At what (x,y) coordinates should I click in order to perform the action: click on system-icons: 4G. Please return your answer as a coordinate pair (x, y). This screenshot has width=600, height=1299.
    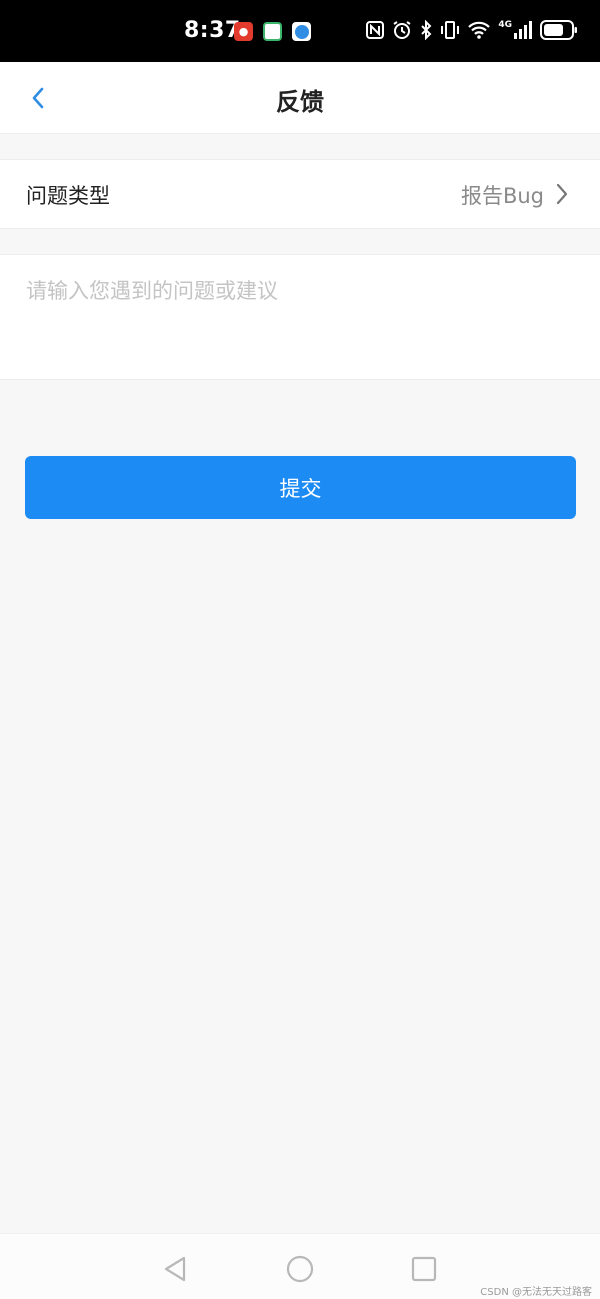
    Looking at the image, I should click on (472, 30).